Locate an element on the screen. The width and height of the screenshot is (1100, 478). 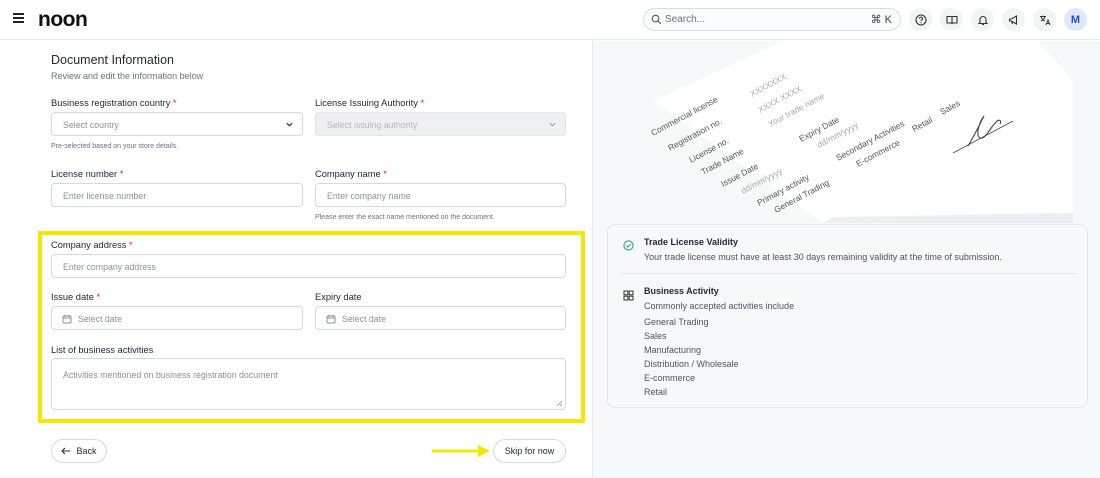
search-shortcut: ⌘ K is located at coordinates (881, 20).